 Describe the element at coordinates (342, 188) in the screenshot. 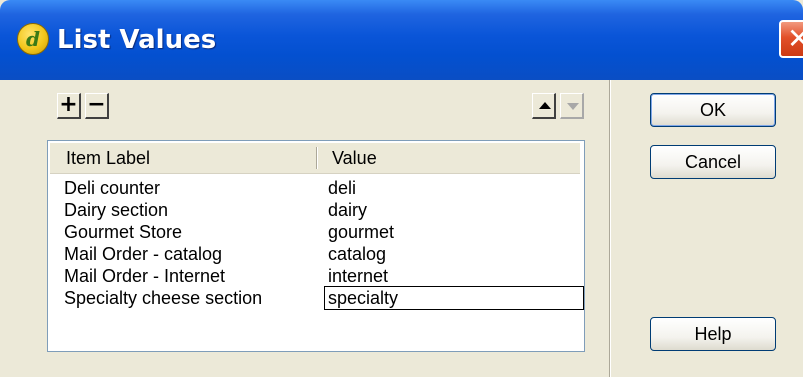

I see `value-cell: deli` at that location.